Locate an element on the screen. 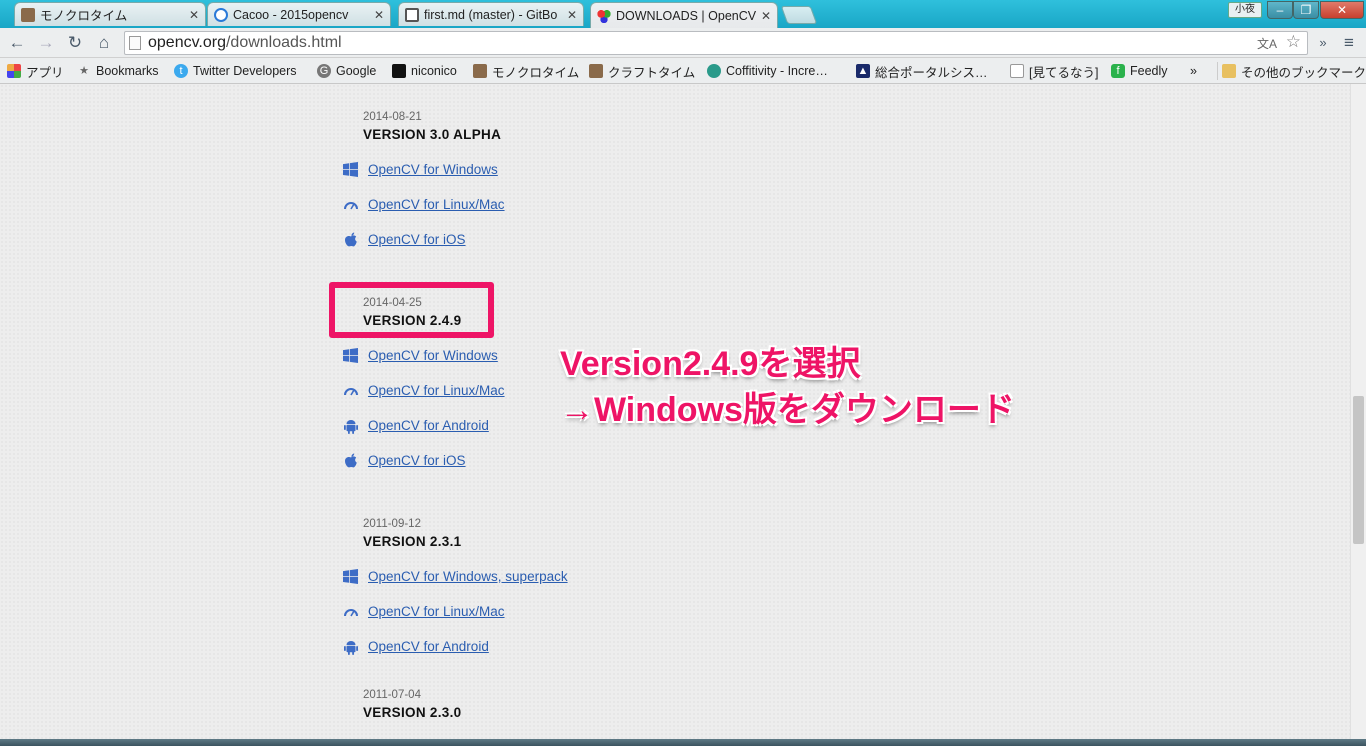 The image size is (1366, 746). annotation-line-1: Version2.4.9を選択 is located at coordinates (710, 364).